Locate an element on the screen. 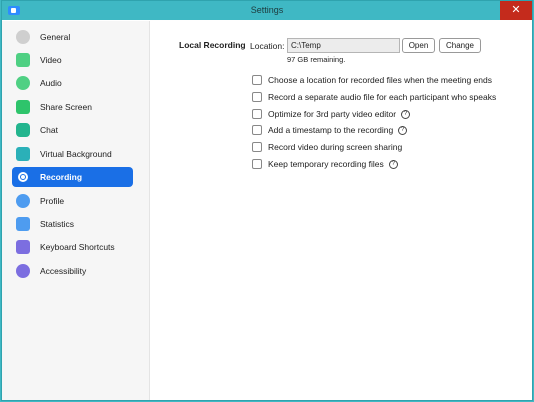  sidebar-item-label: General is located at coordinates (55, 37).